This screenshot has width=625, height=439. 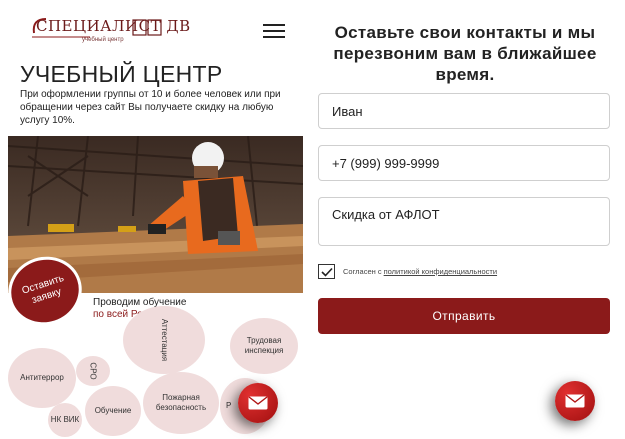 I want to click on service-bubble-label: Трудовая инспекция, so click(x=264, y=345).